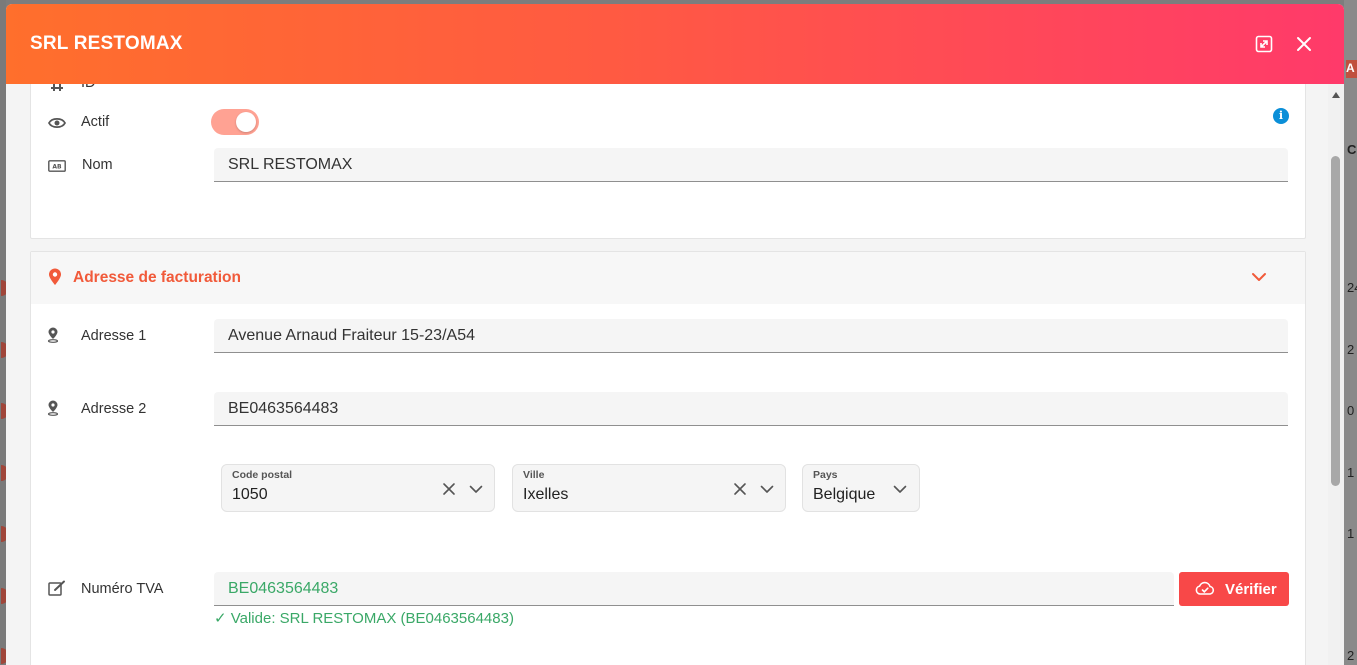 Image resolution: width=1357 pixels, height=665 pixels. Describe the element at coordinates (694, 589) in the screenshot. I see `tva-input: BE0463564483` at that location.